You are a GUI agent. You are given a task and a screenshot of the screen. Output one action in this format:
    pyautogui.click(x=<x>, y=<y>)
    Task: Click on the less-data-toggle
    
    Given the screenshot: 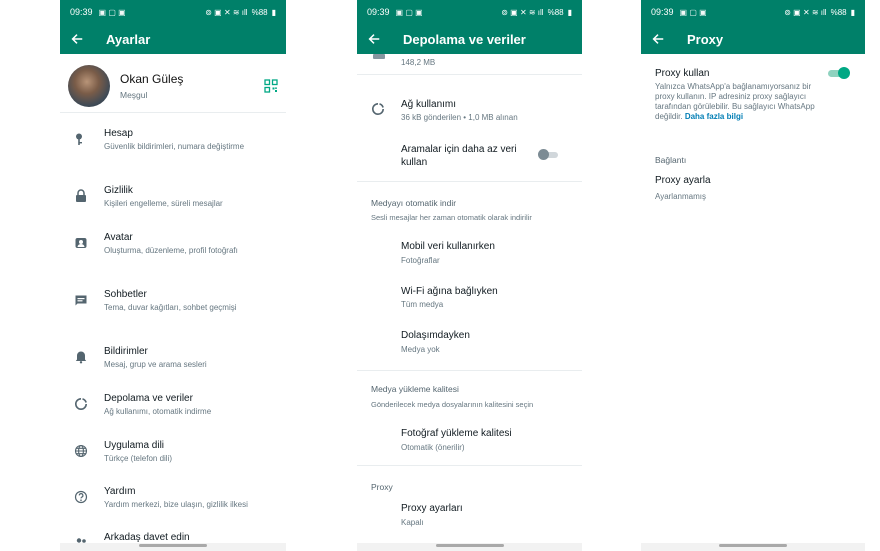 What is the action you would take?
    pyautogui.click(x=548, y=154)
    